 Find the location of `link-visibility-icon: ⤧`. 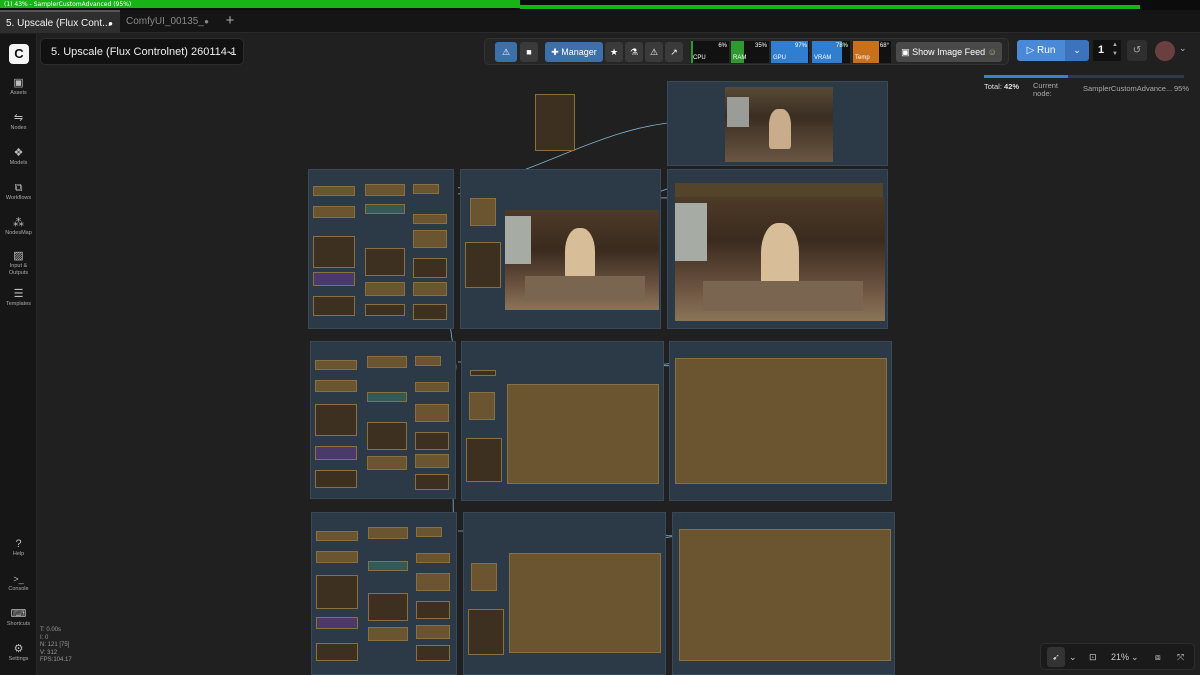

link-visibility-icon: ⤧ is located at coordinates (1180, 657).